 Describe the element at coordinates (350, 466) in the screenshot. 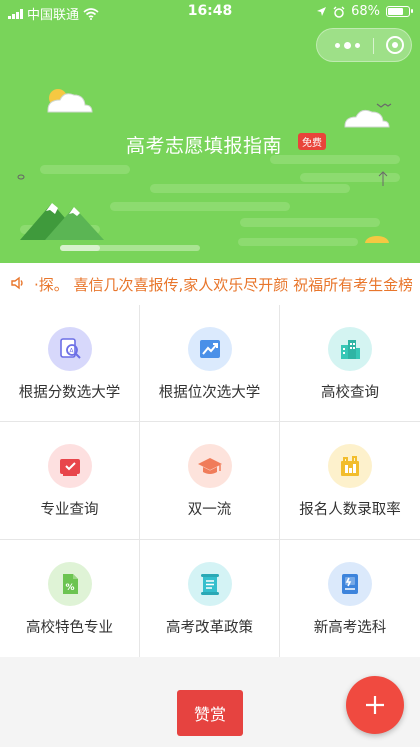

I see `admission-stats-icon` at that location.